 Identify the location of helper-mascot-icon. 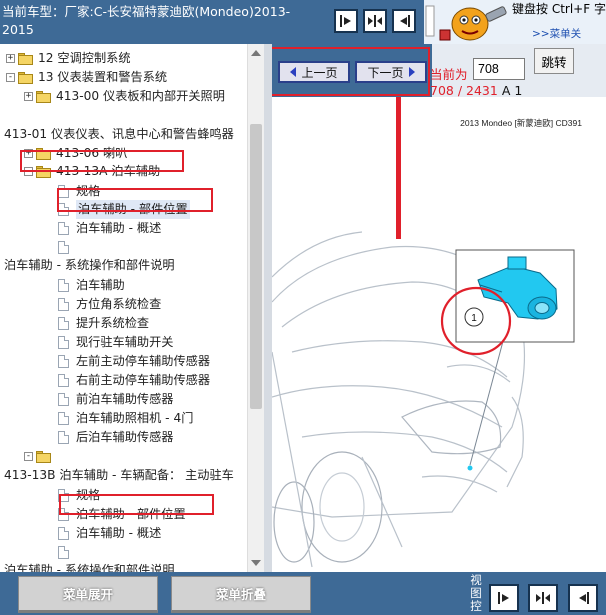
(467, 22).